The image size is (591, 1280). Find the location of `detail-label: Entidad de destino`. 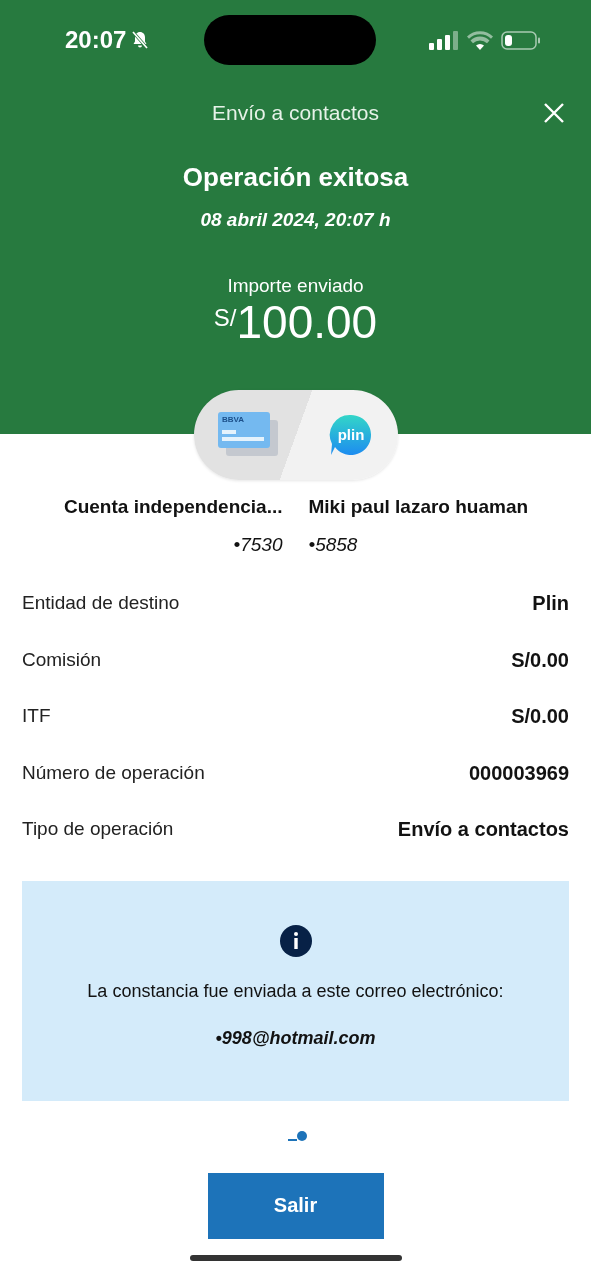

detail-label: Entidad de destino is located at coordinates (101, 603).